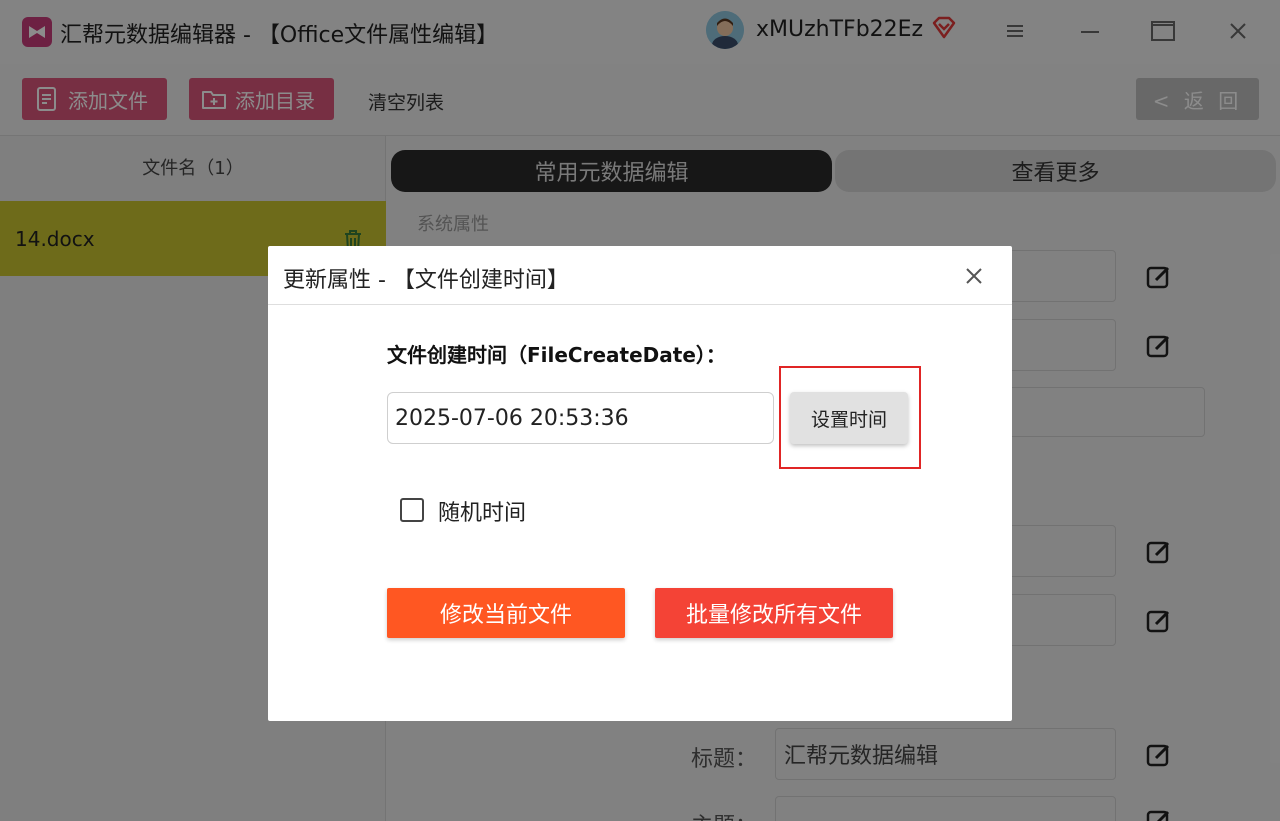 Image resolution: width=1280 pixels, height=821 pixels. Describe the element at coordinates (580, 418) in the screenshot. I see `create-date-input` at that location.